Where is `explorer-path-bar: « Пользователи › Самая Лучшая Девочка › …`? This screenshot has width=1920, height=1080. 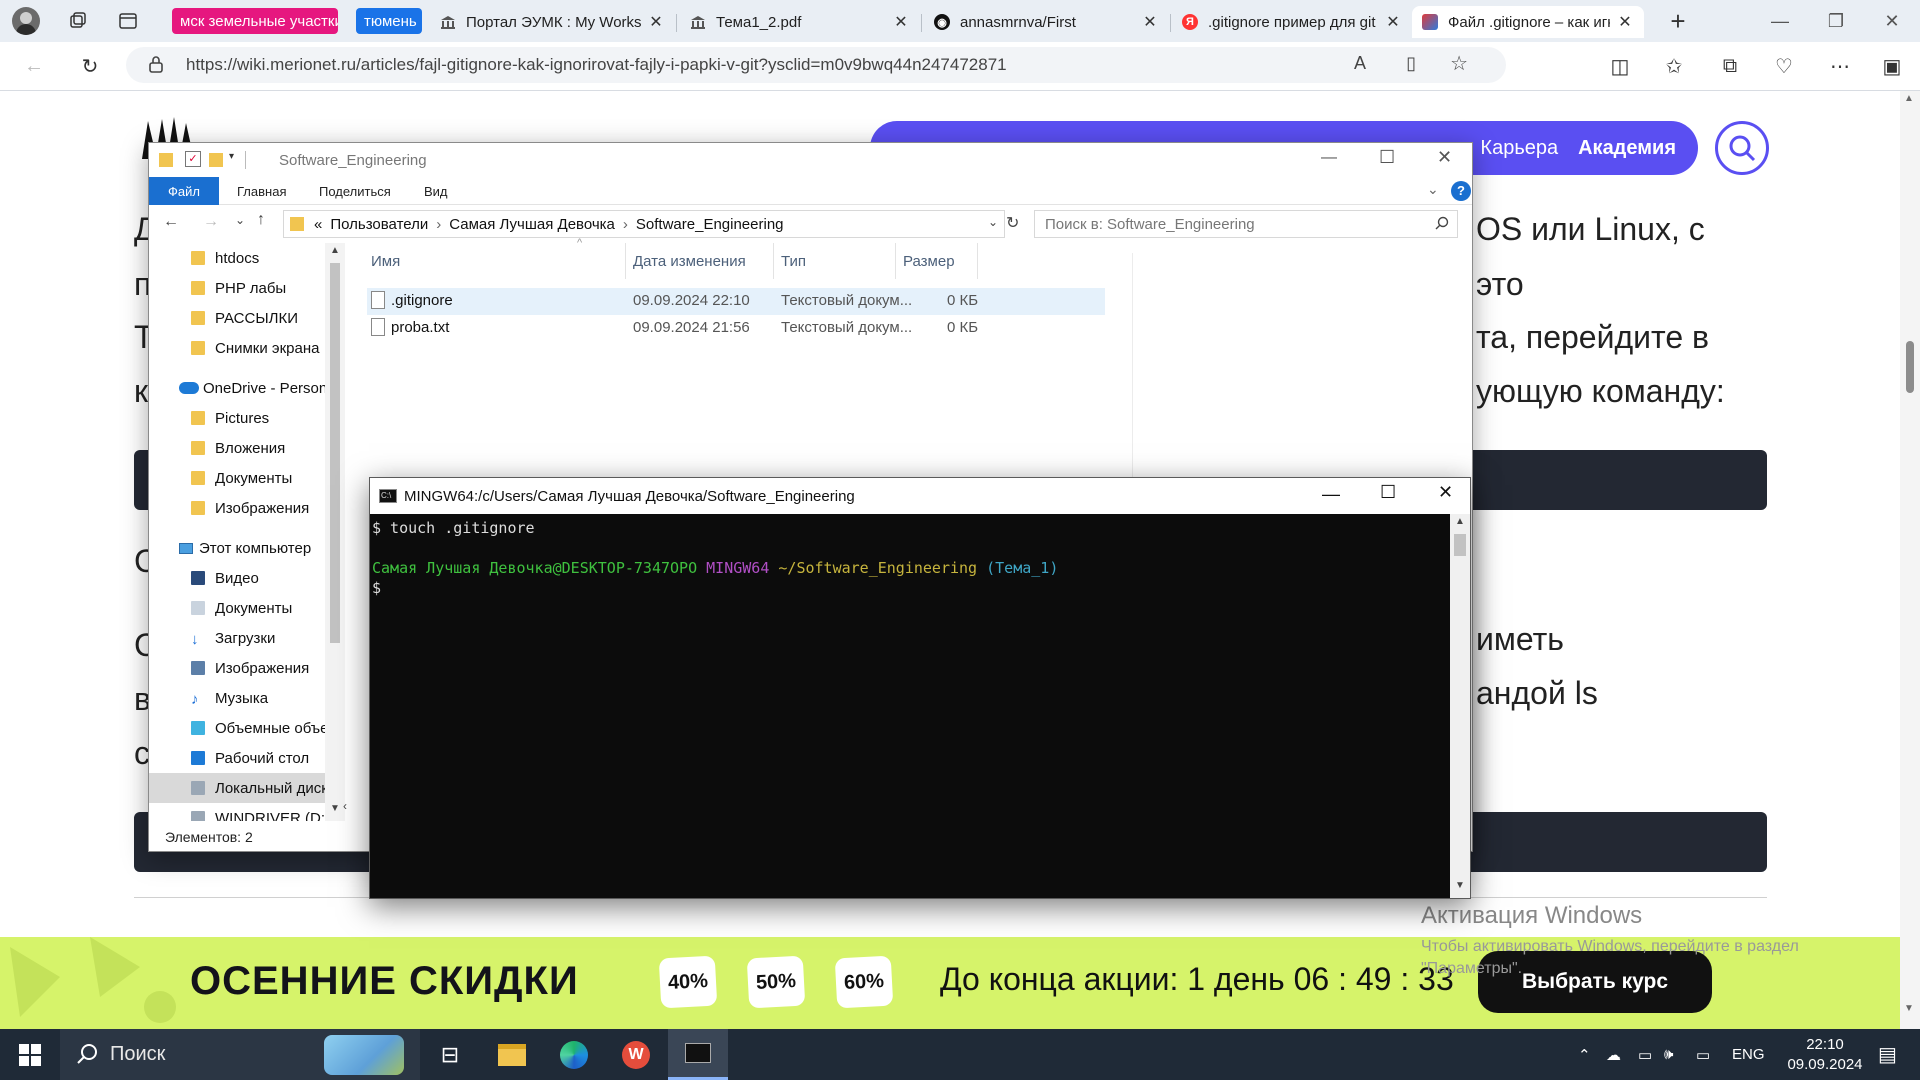
explorer-path-bar: « Пользователи › Самая Лучшая Девочка › … is located at coordinates (644, 224).